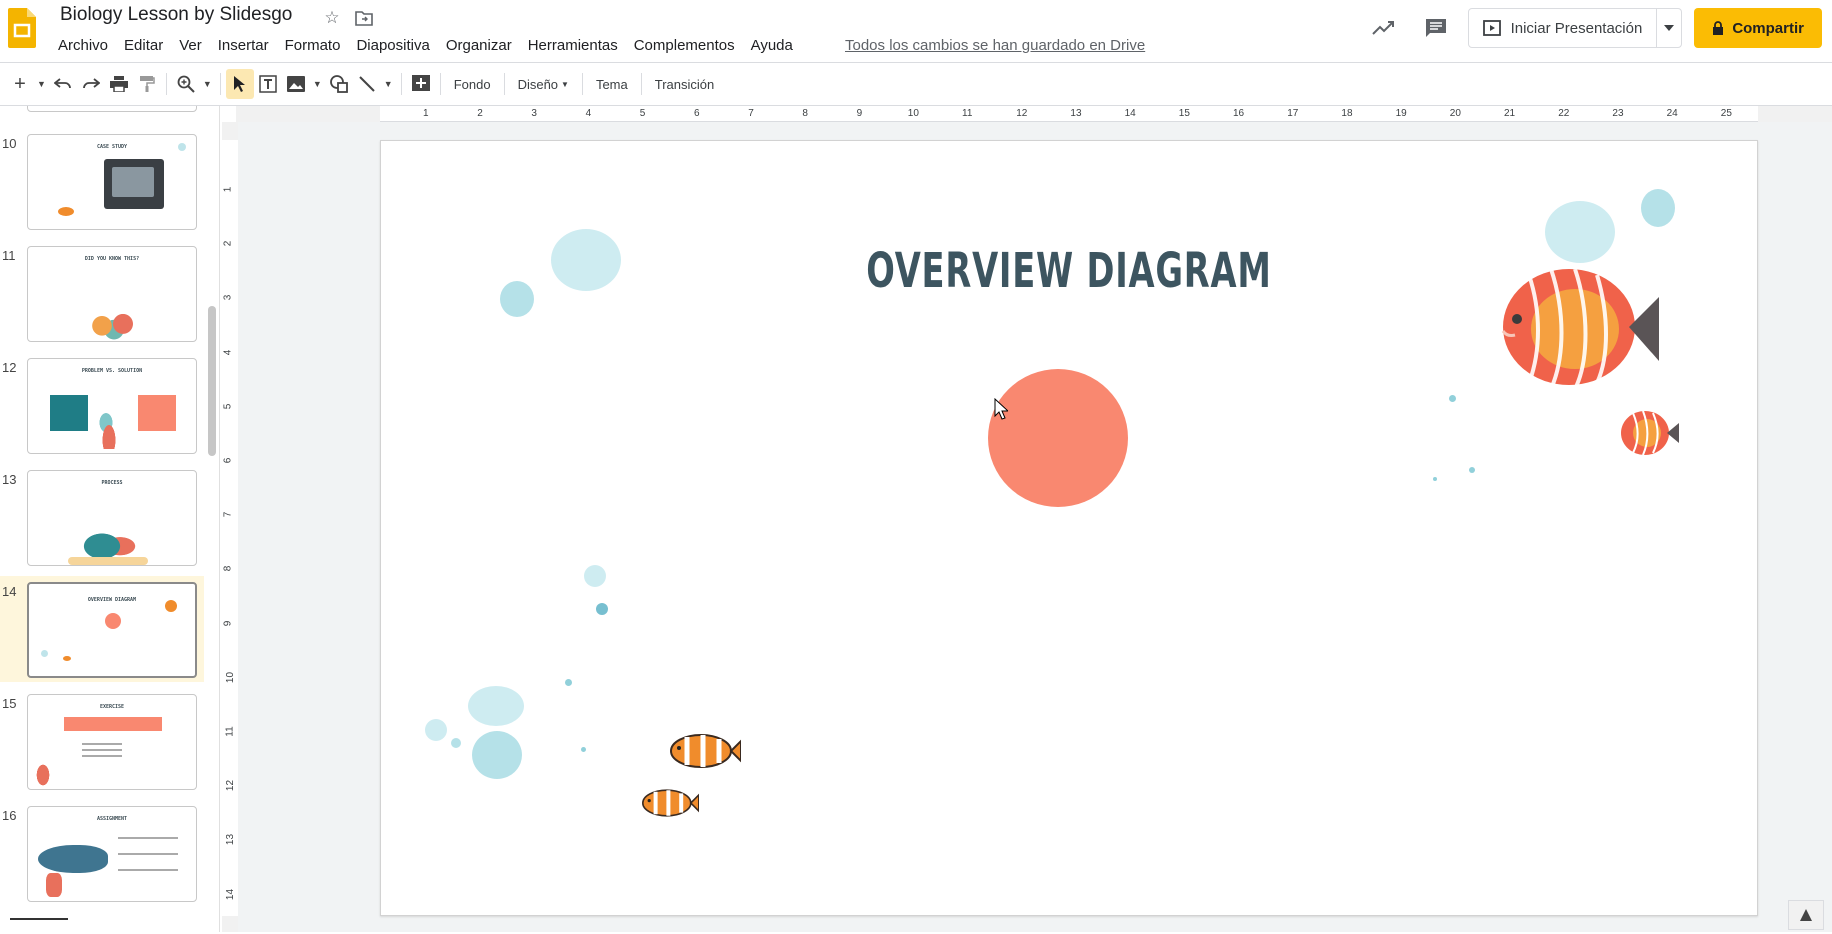 The width and height of the screenshot is (1832, 934). Describe the element at coordinates (388, 84) in the screenshot. I see `line-dropdown: ▼` at that location.